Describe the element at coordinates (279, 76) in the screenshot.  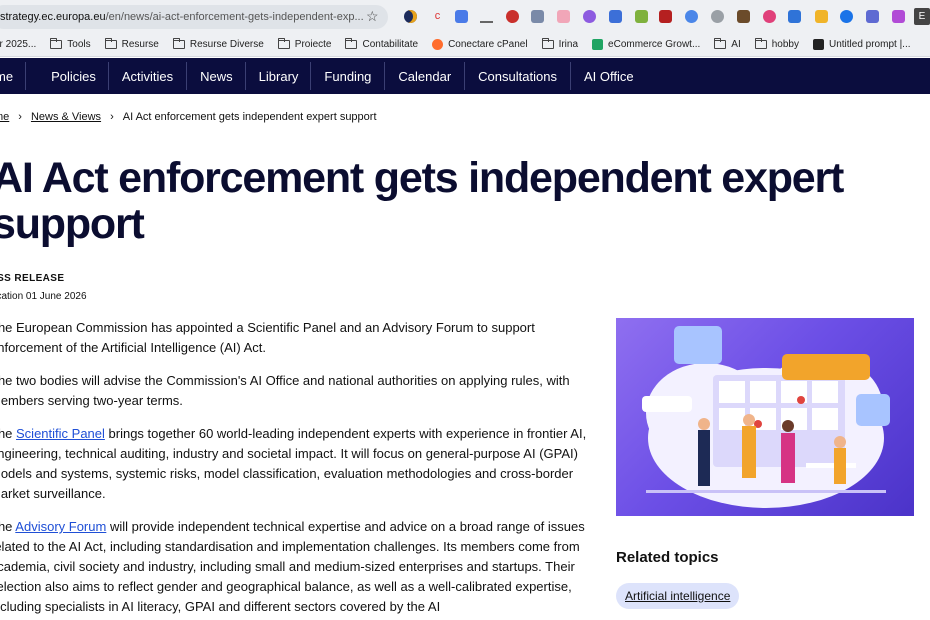
I see `nav-item-library: Library` at that location.